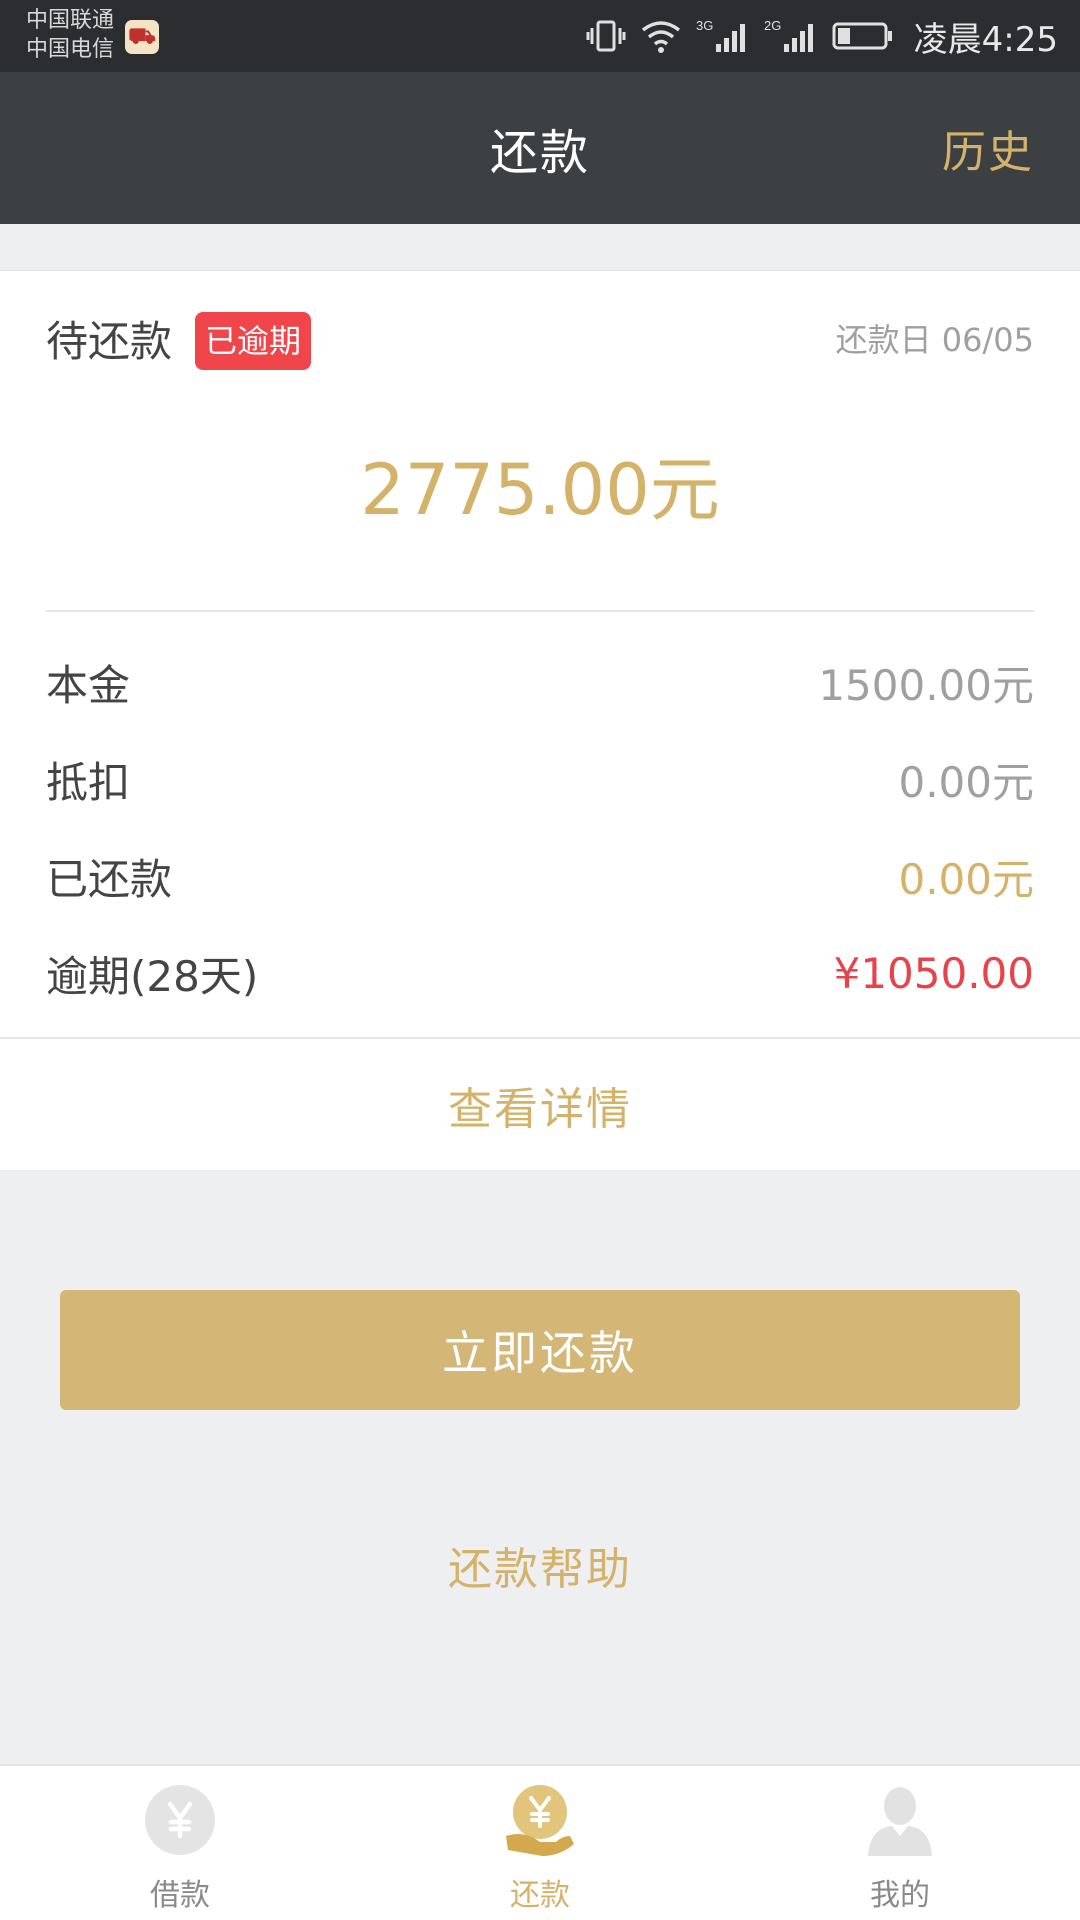  I want to click on tab-mine: 我的, so click(900, 1843).